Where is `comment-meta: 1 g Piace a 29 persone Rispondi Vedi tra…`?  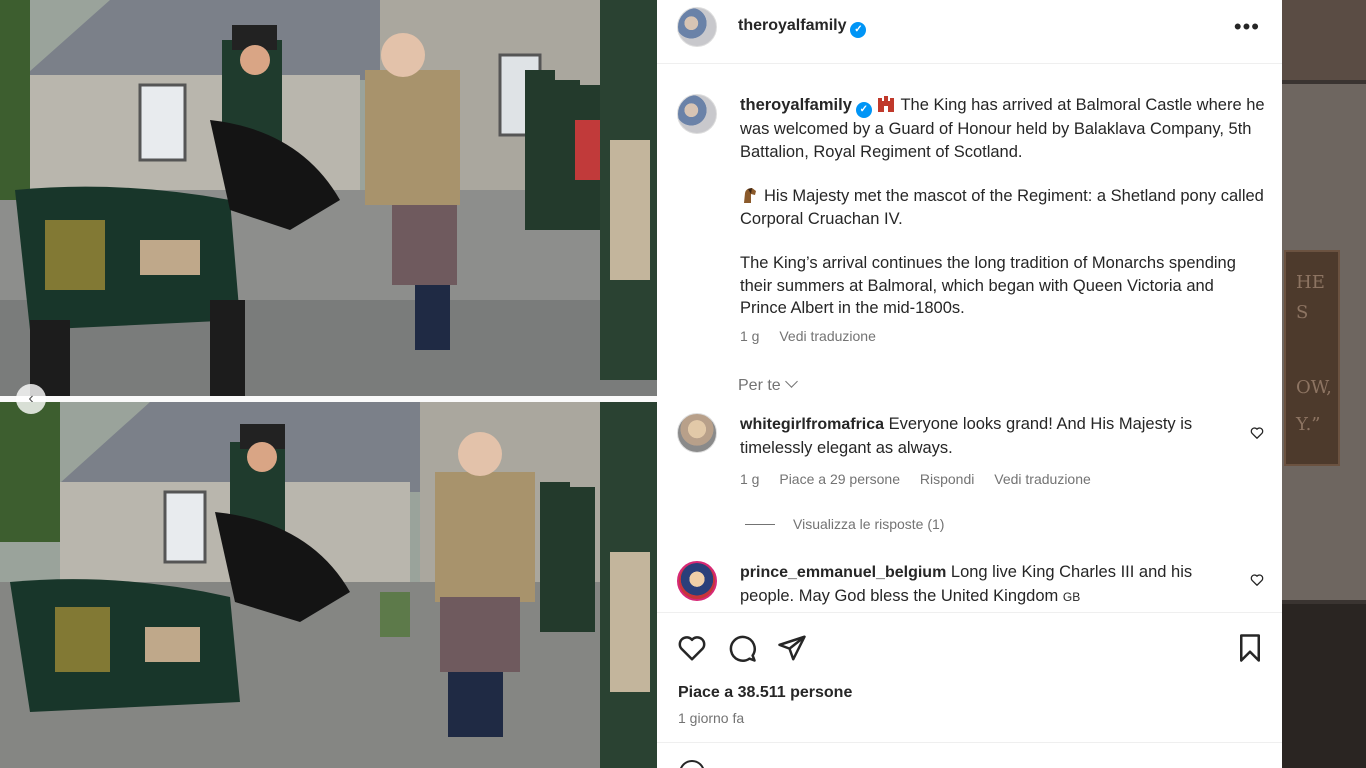 comment-meta: 1 g Piace a 29 persone Rispondi Vedi tra… is located at coordinates (923, 479).